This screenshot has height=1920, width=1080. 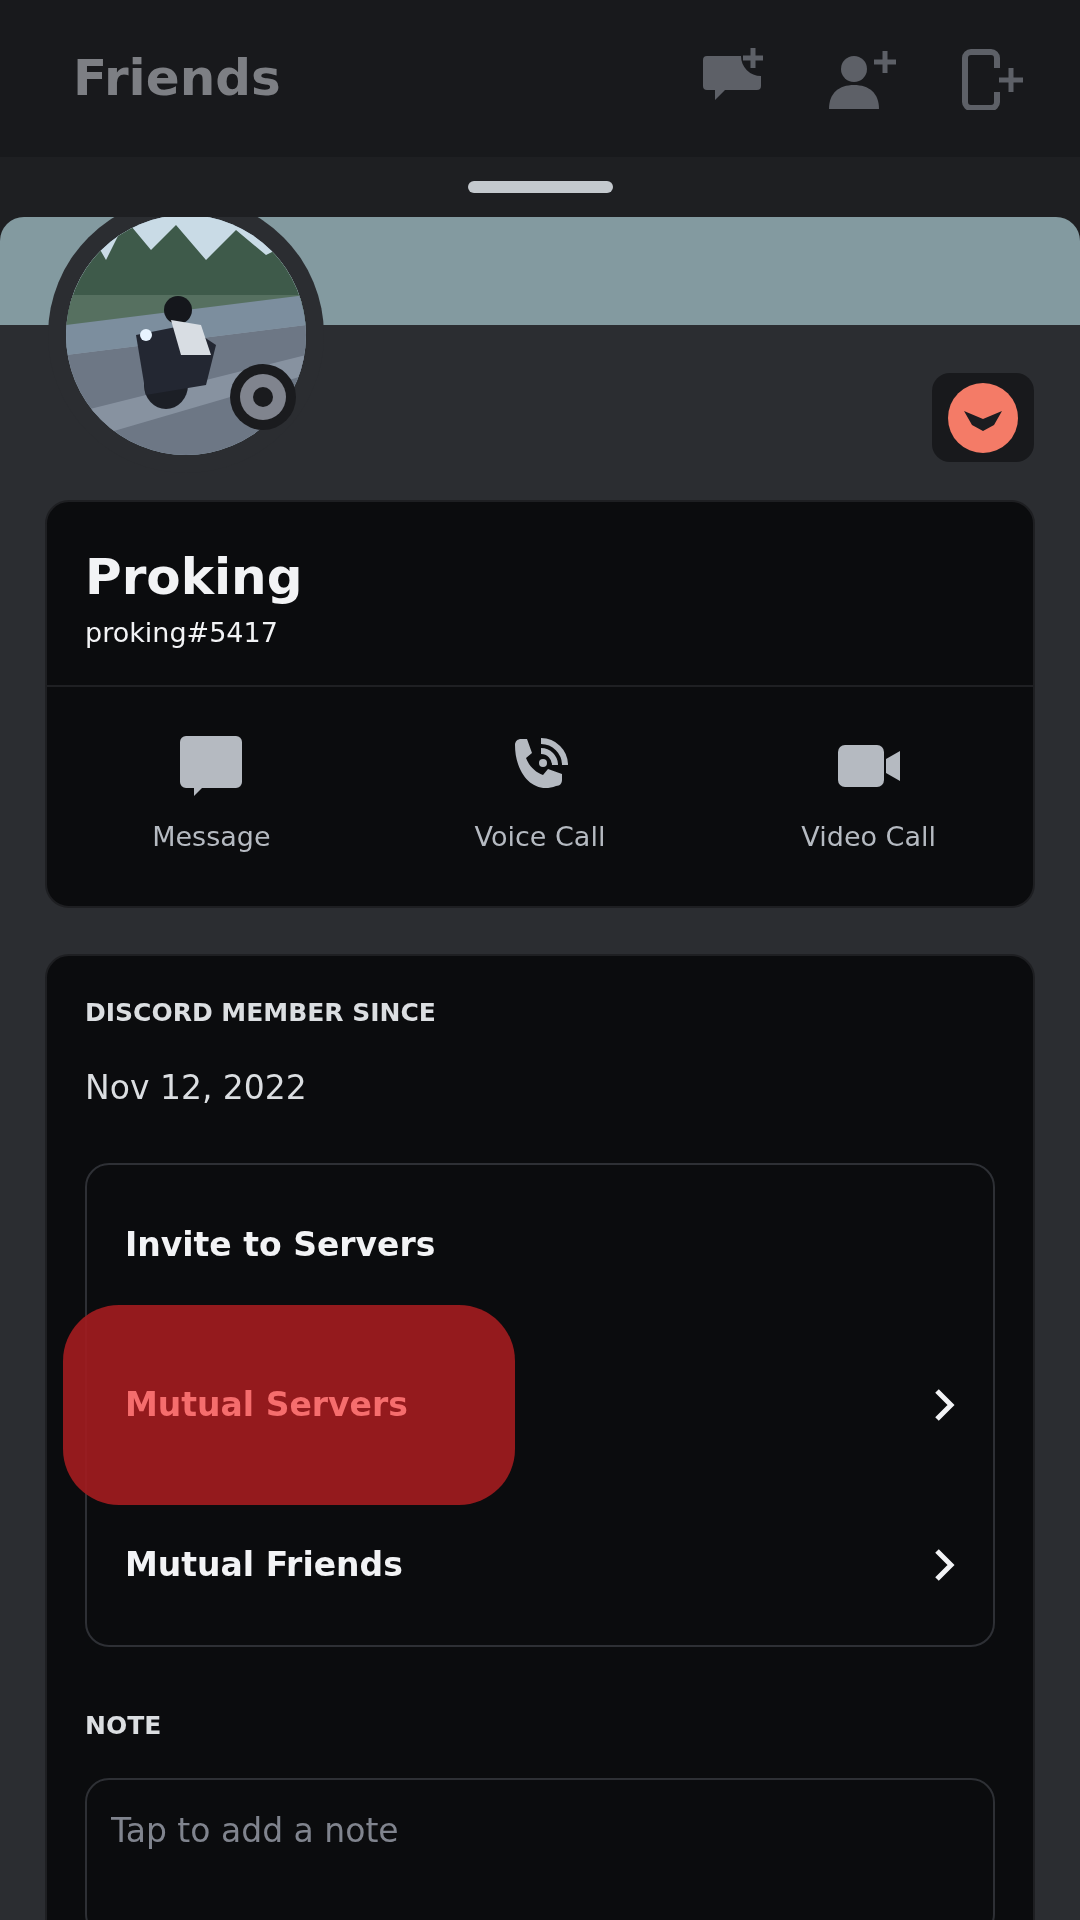 What do you see at coordinates (540, 1244) in the screenshot?
I see `link-item: Invite to Servers` at bounding box center [540, 1244].